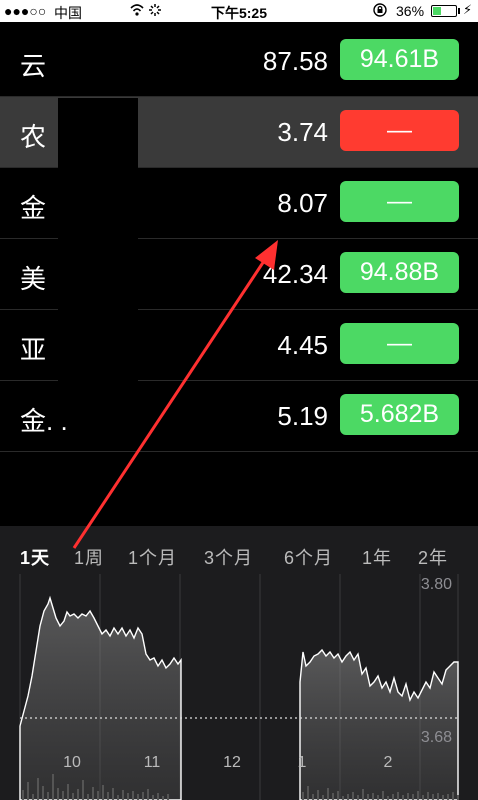 The image size is (478, 800). Describe the element at coordinates (239, 11) in the screenshot. I see `status-bar: ●●●○○ 中国 下午5:25 36% ⚡` at that location.